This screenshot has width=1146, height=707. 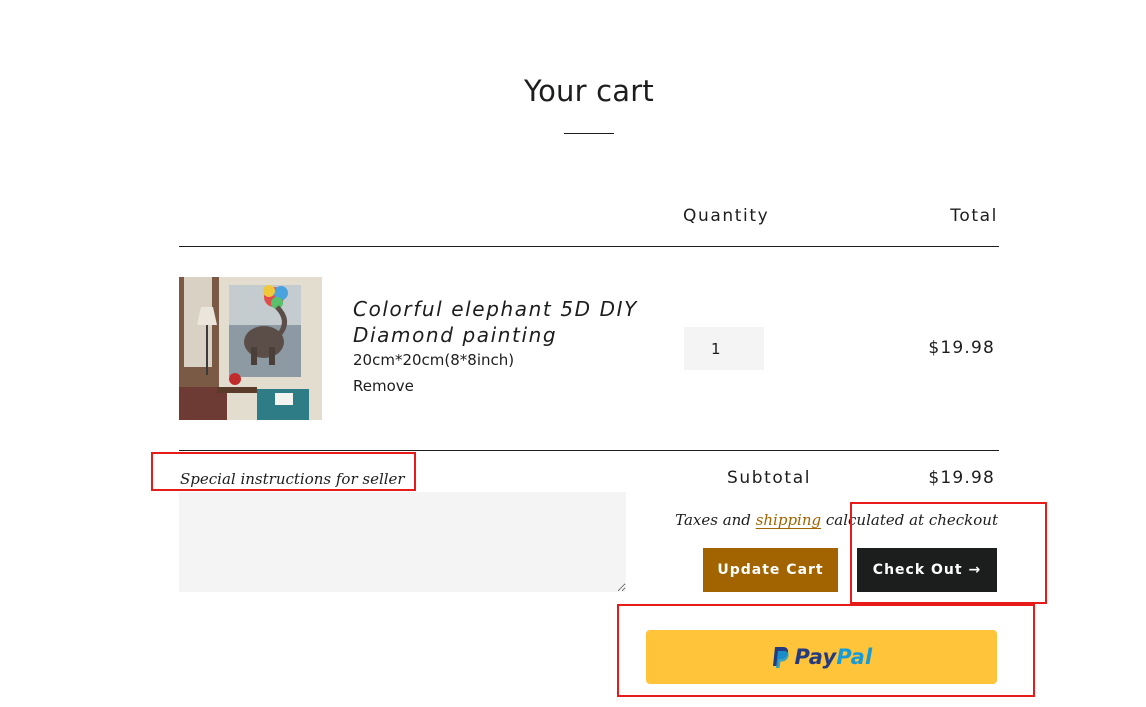 What do you see at coordinates (961, 348) in the screenshot?
I see `line-total: $19.98` at bounding box center [961, 348].